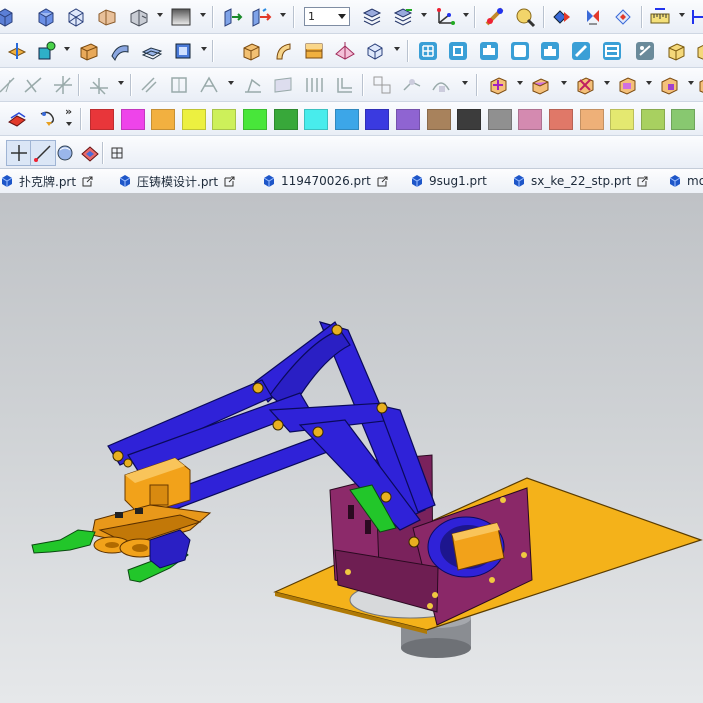 The image size is (703, 703). What do you see at coordinates (327, 16) in the screenshot?
I see `work-layer-select: 1` at bounding box center [327, 16].